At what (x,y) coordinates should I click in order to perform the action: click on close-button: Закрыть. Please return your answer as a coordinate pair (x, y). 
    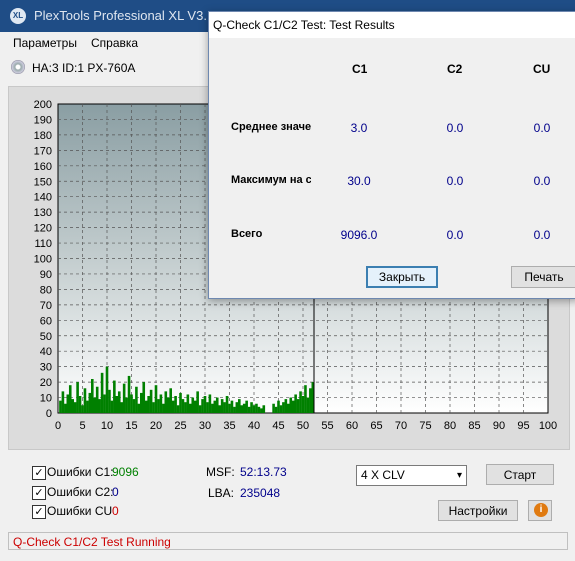
    Looking at the image, I should click on (402, 277).